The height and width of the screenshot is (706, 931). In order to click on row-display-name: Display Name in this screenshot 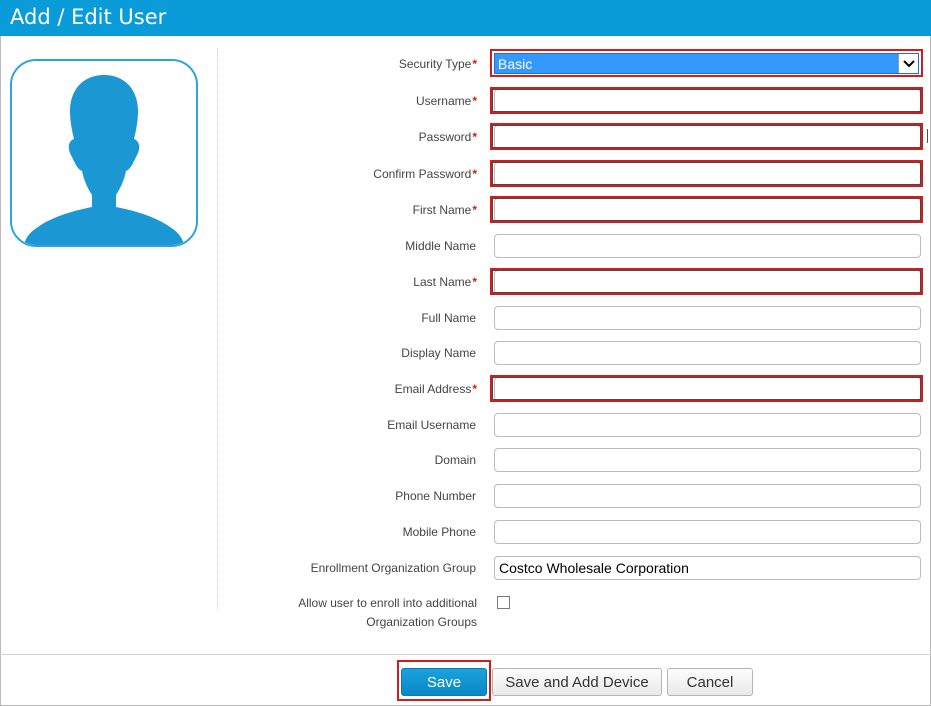, I will do `click(465, 353)`.